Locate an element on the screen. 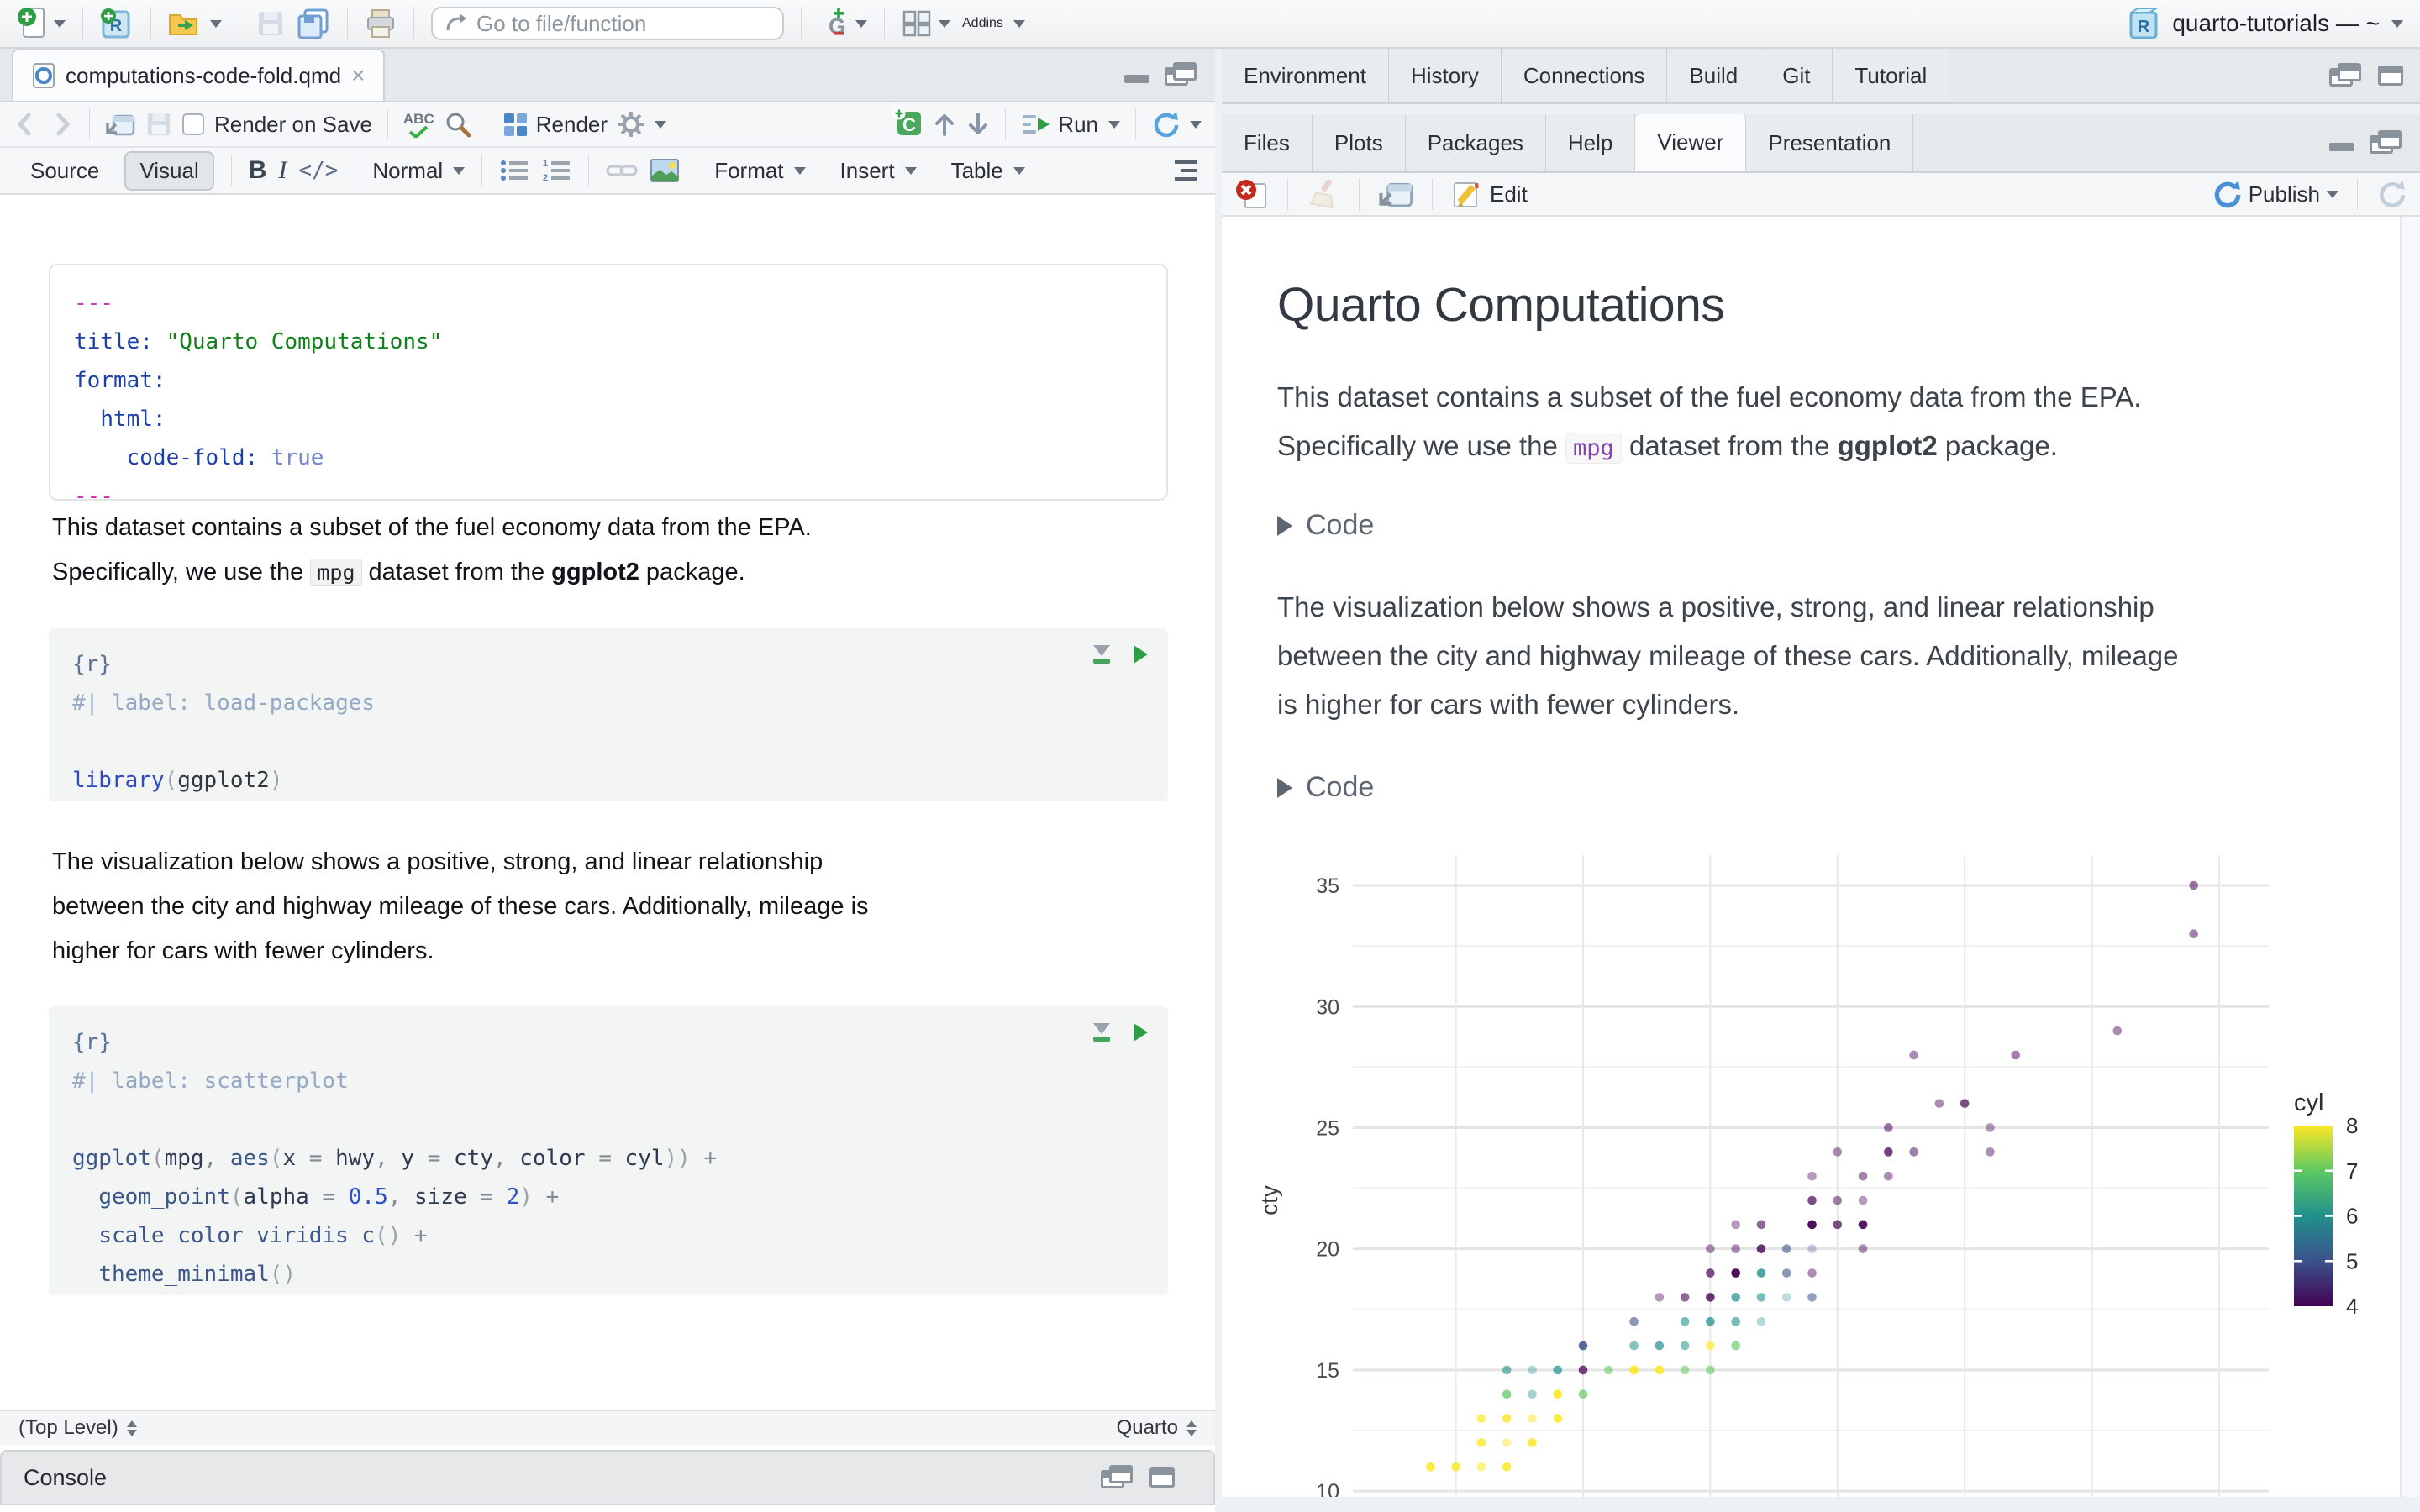 The image size is (2420, 1512). tab-connections: Connections is located at coordinates (1585, 75).